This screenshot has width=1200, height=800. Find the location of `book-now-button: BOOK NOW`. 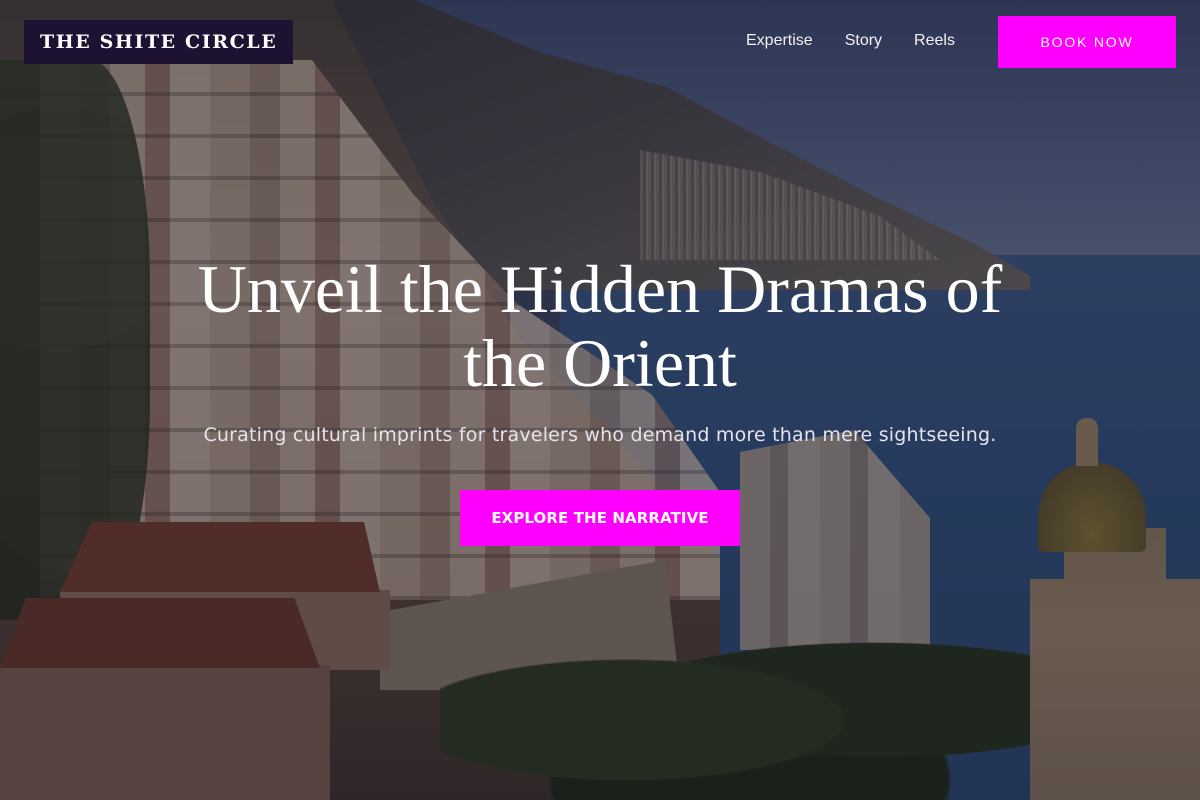

book-now-button: BOOK NOW is located at coordinates (1087, 42).